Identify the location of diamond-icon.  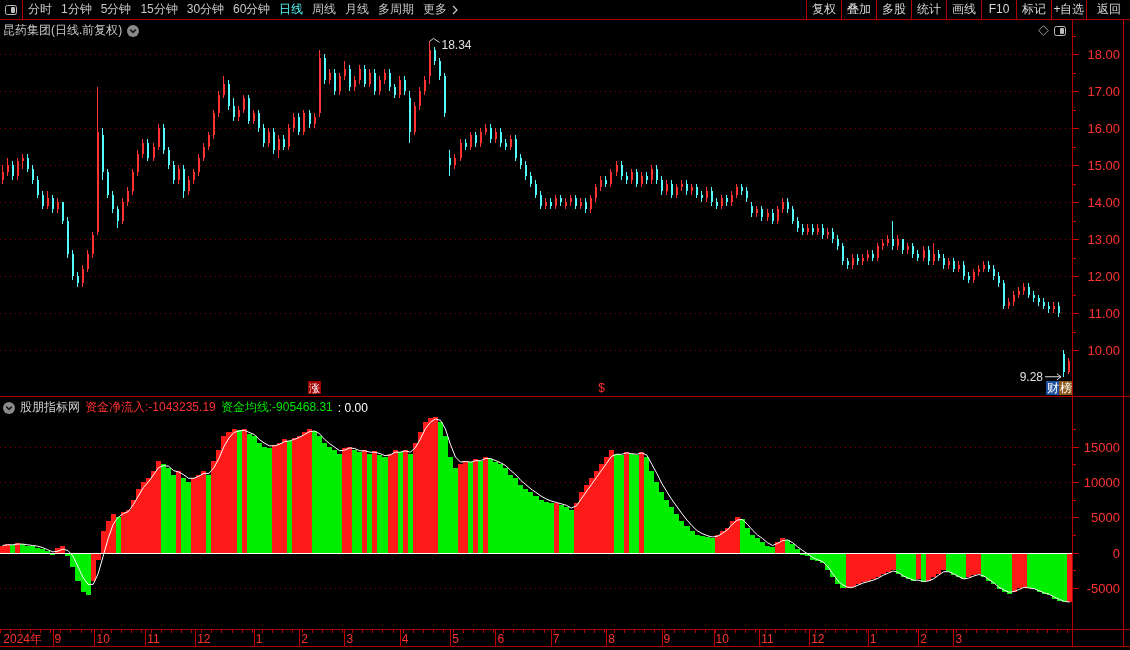
(1043, 30).